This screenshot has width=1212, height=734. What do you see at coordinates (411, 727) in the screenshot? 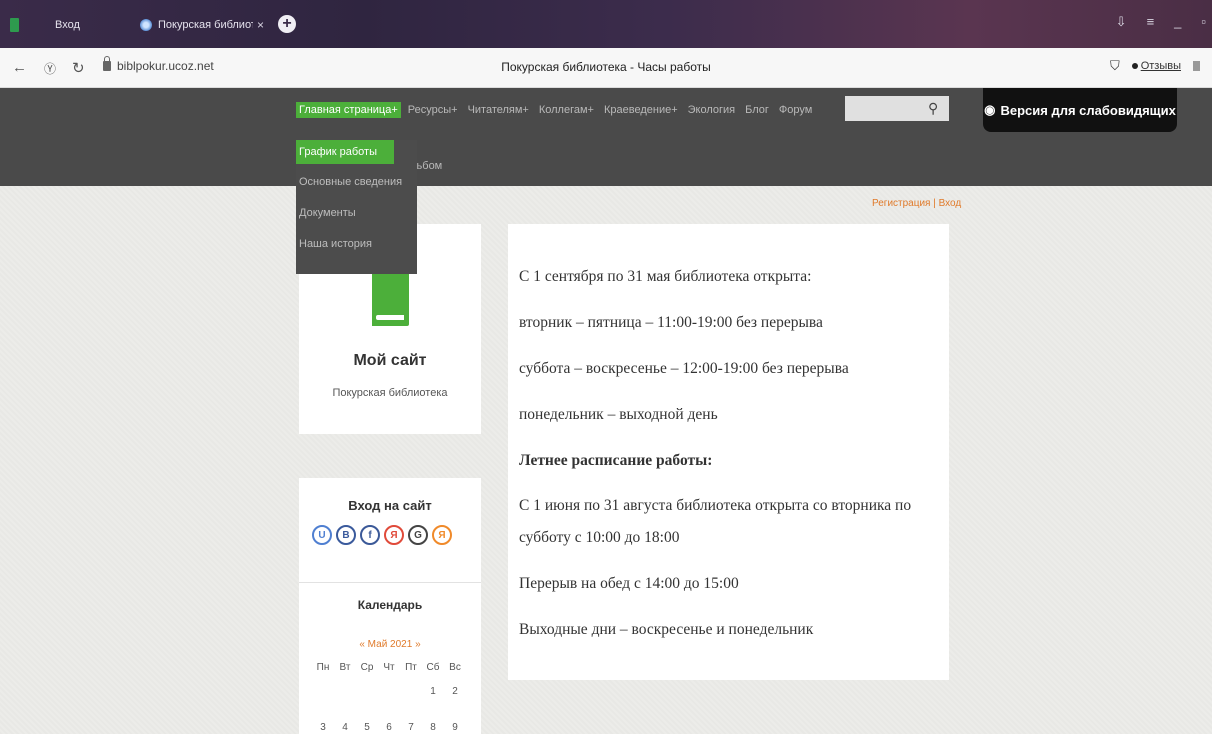
I see `calendar-day: 7` at bounding box center [411, 727].